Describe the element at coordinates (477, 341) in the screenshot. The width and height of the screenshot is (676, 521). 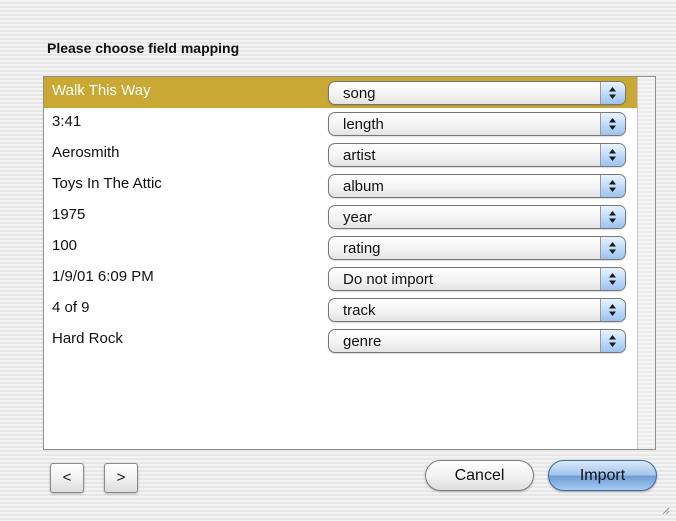
I see `field-mapping-popup: genre` at that location.